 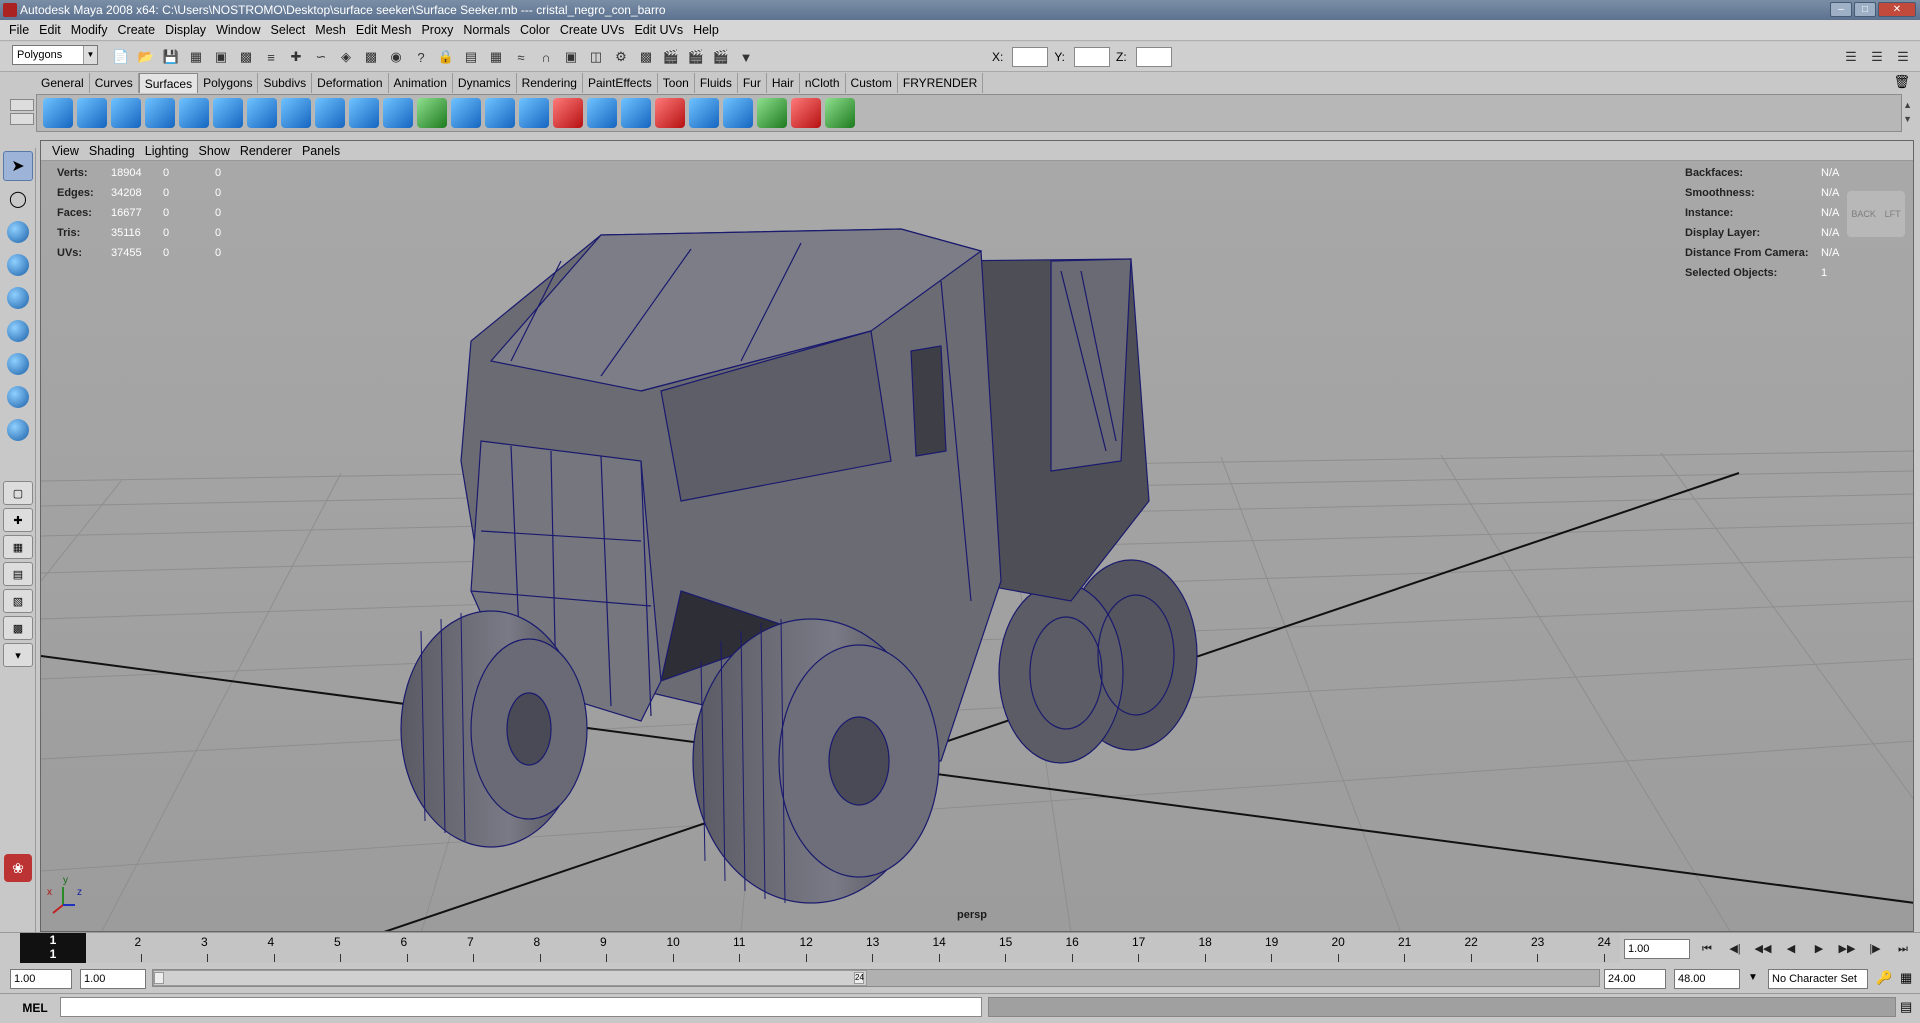 What do you see at coordinates (941, 83) in the screenshot?
I see `shelf-tab-fryrender: FRYRENDER` at bounding box center [941, 83].